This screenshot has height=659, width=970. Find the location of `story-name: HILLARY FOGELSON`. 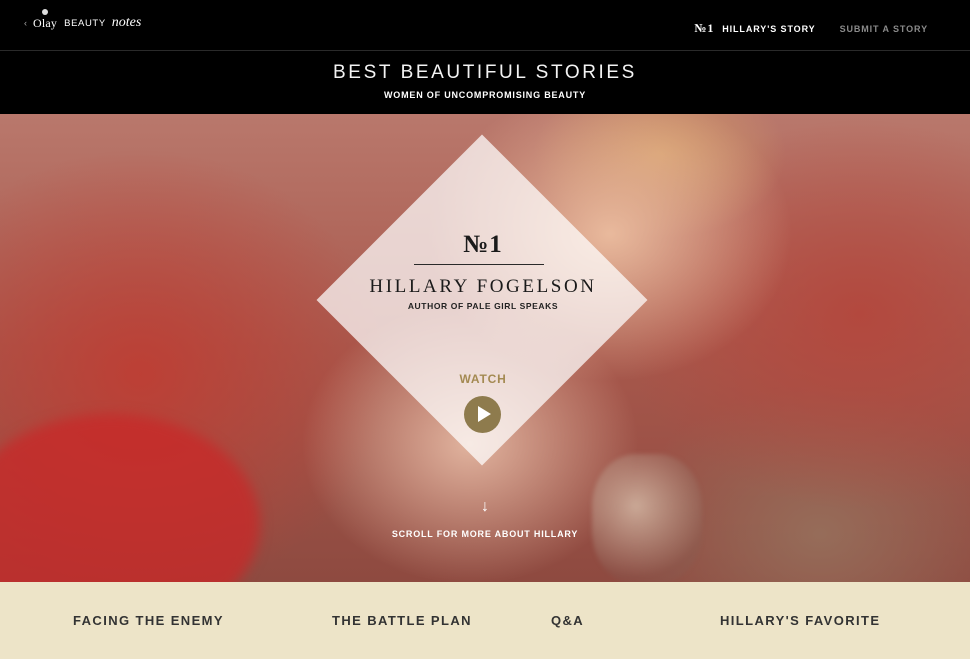

story-name: HILLARY FOGELSON is located at coordinates (483, 286).